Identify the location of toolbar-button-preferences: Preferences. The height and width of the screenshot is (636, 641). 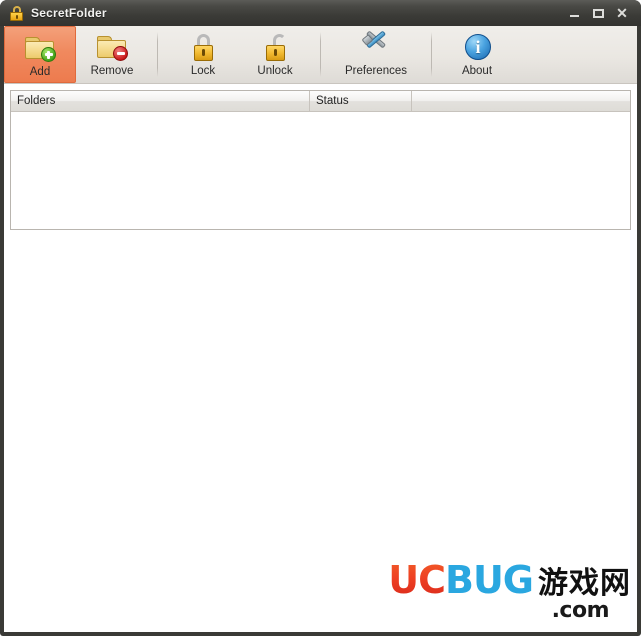
(376, 54).